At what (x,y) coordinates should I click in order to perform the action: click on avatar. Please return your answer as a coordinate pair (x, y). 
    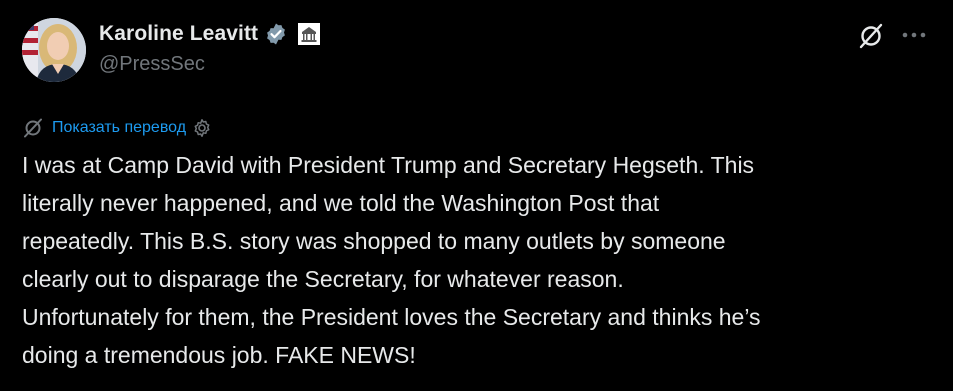
    Looking at the image, I should click on (54, 50).